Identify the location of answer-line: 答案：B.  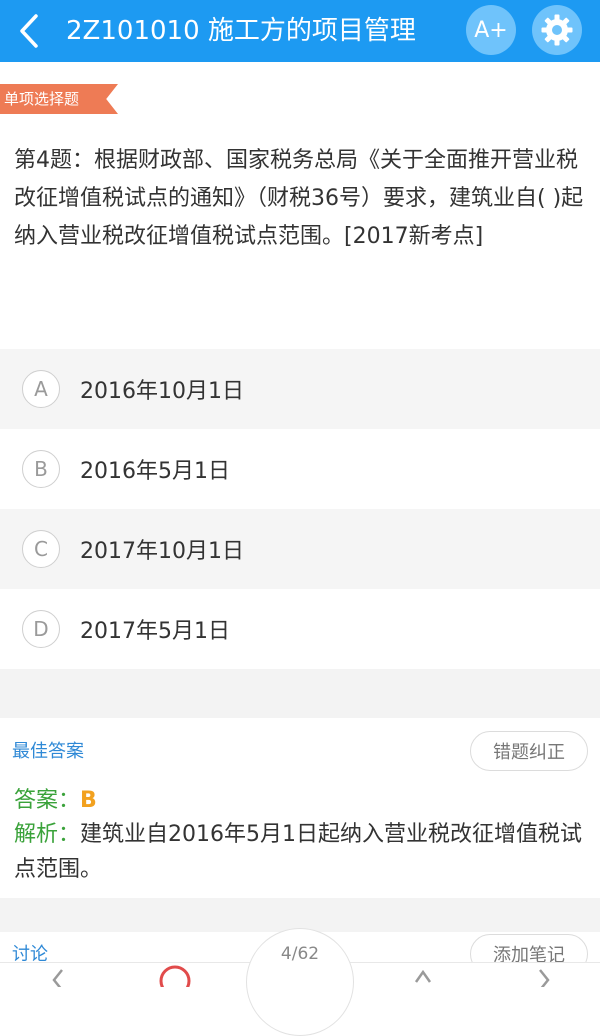
(55, 801).